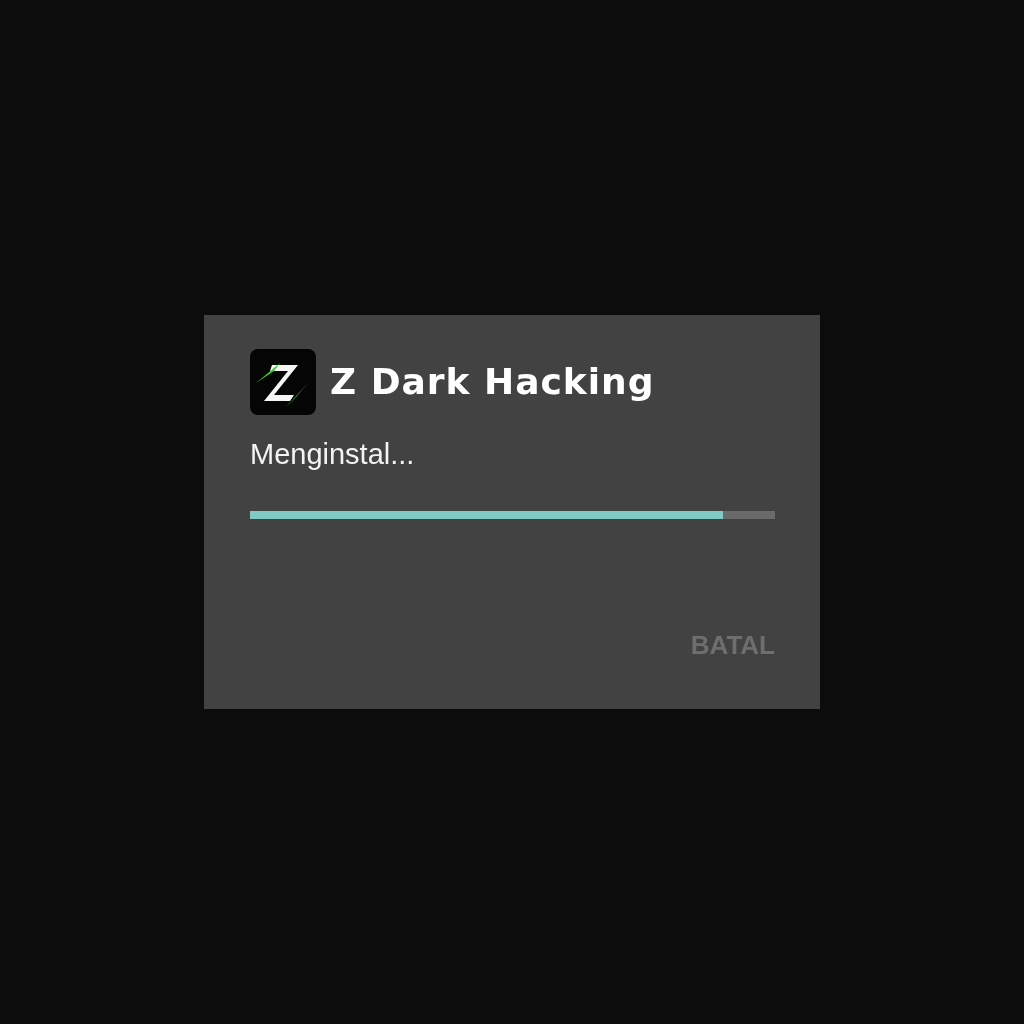  I want to click on dialog-title: Z Dark Hacking, so click(492, 382).